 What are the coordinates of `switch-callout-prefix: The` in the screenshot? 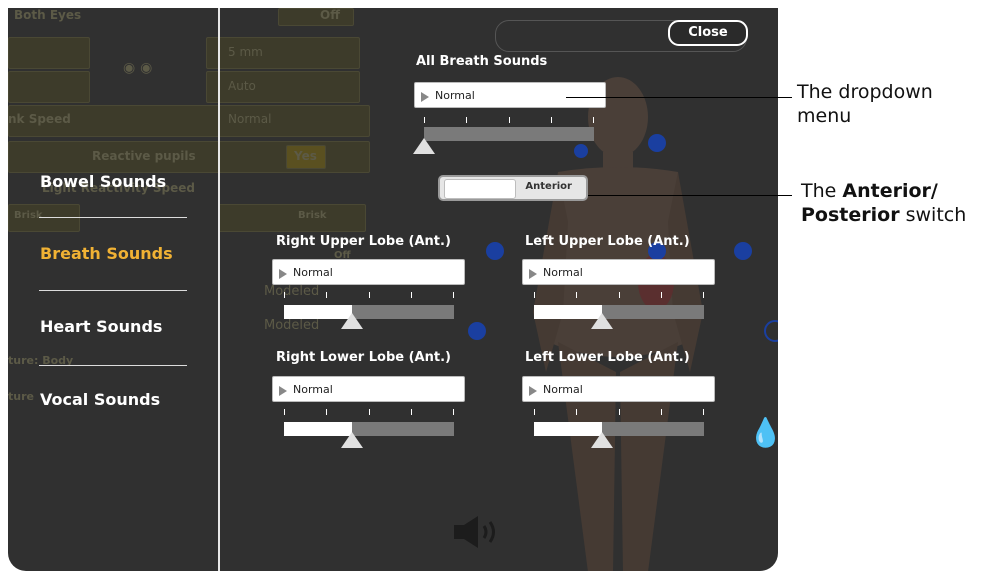 It's located at (822, 191).